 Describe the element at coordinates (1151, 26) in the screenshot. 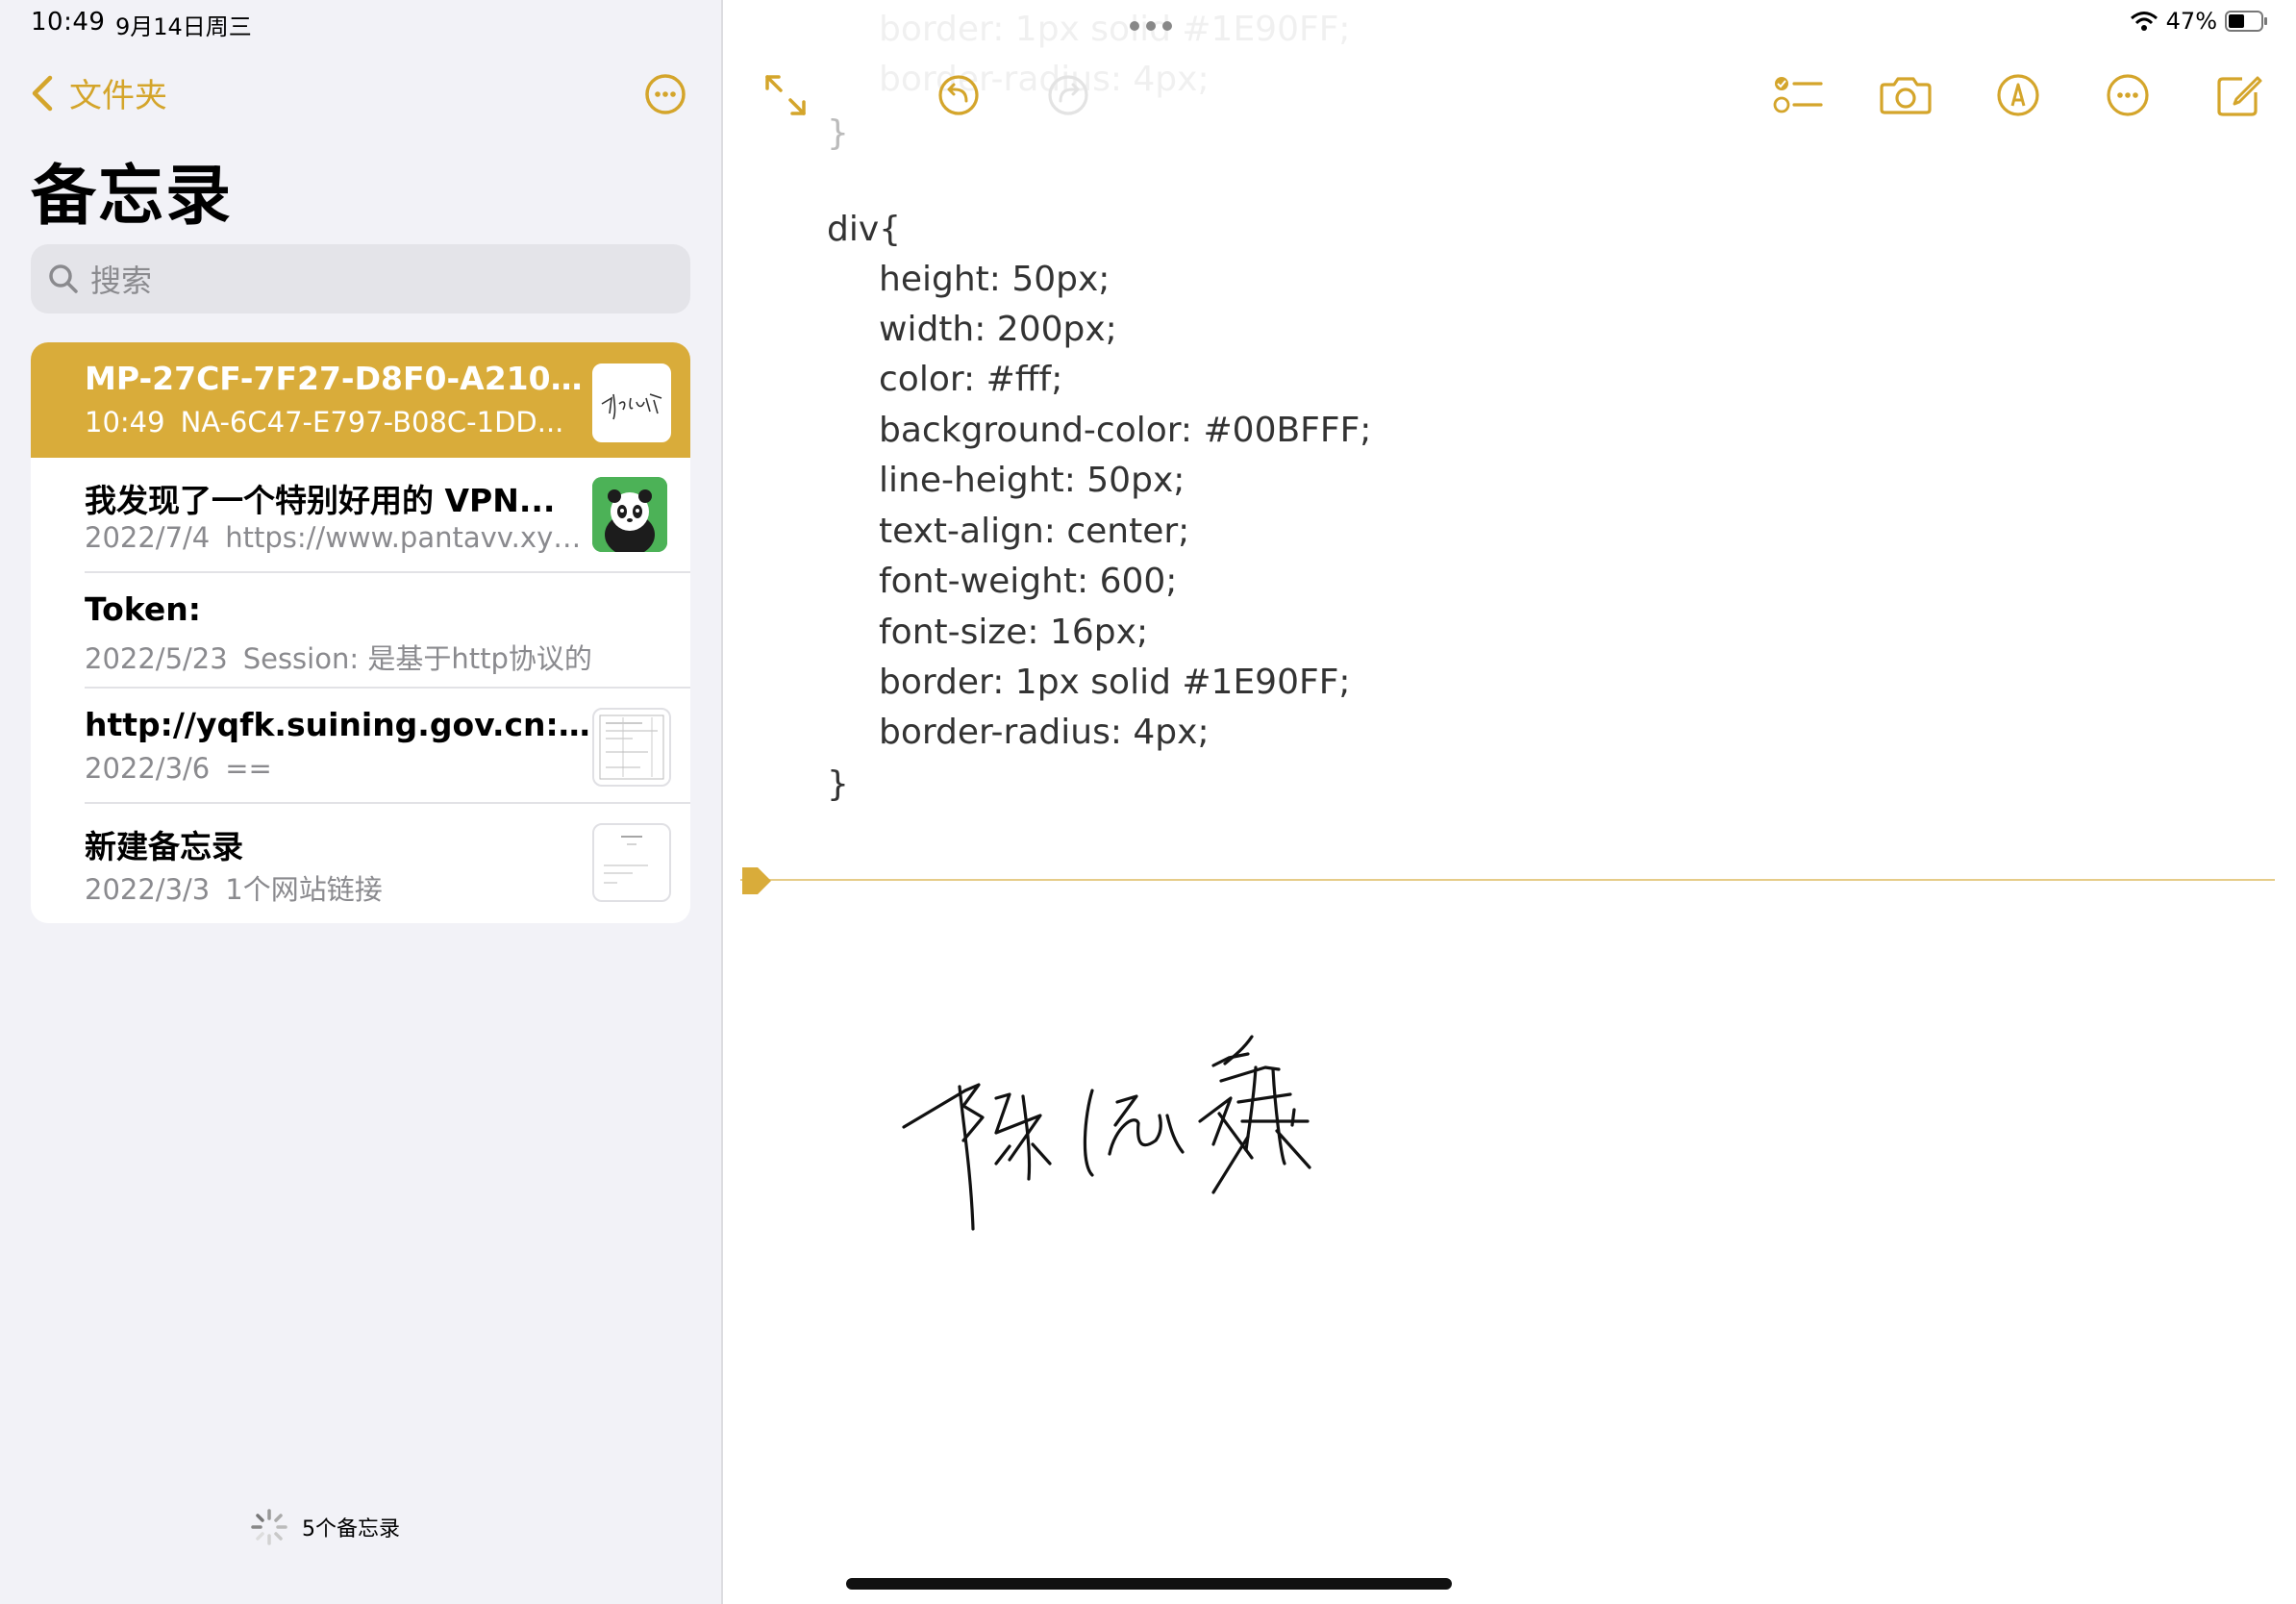

I see `multitasking-dots-icon` at that location.